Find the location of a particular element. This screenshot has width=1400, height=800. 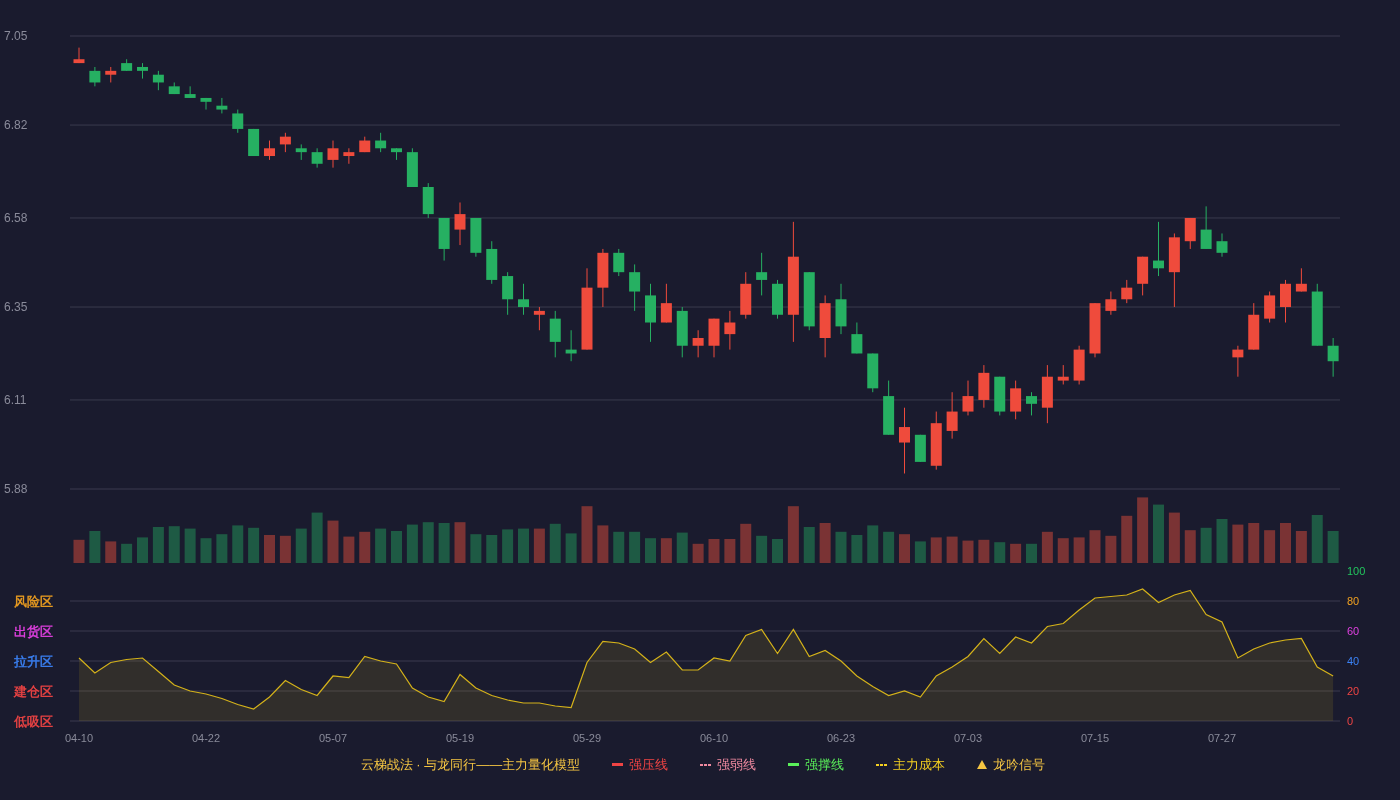

date-axis-label: 07-27 is located at coordinates (1222, 738).